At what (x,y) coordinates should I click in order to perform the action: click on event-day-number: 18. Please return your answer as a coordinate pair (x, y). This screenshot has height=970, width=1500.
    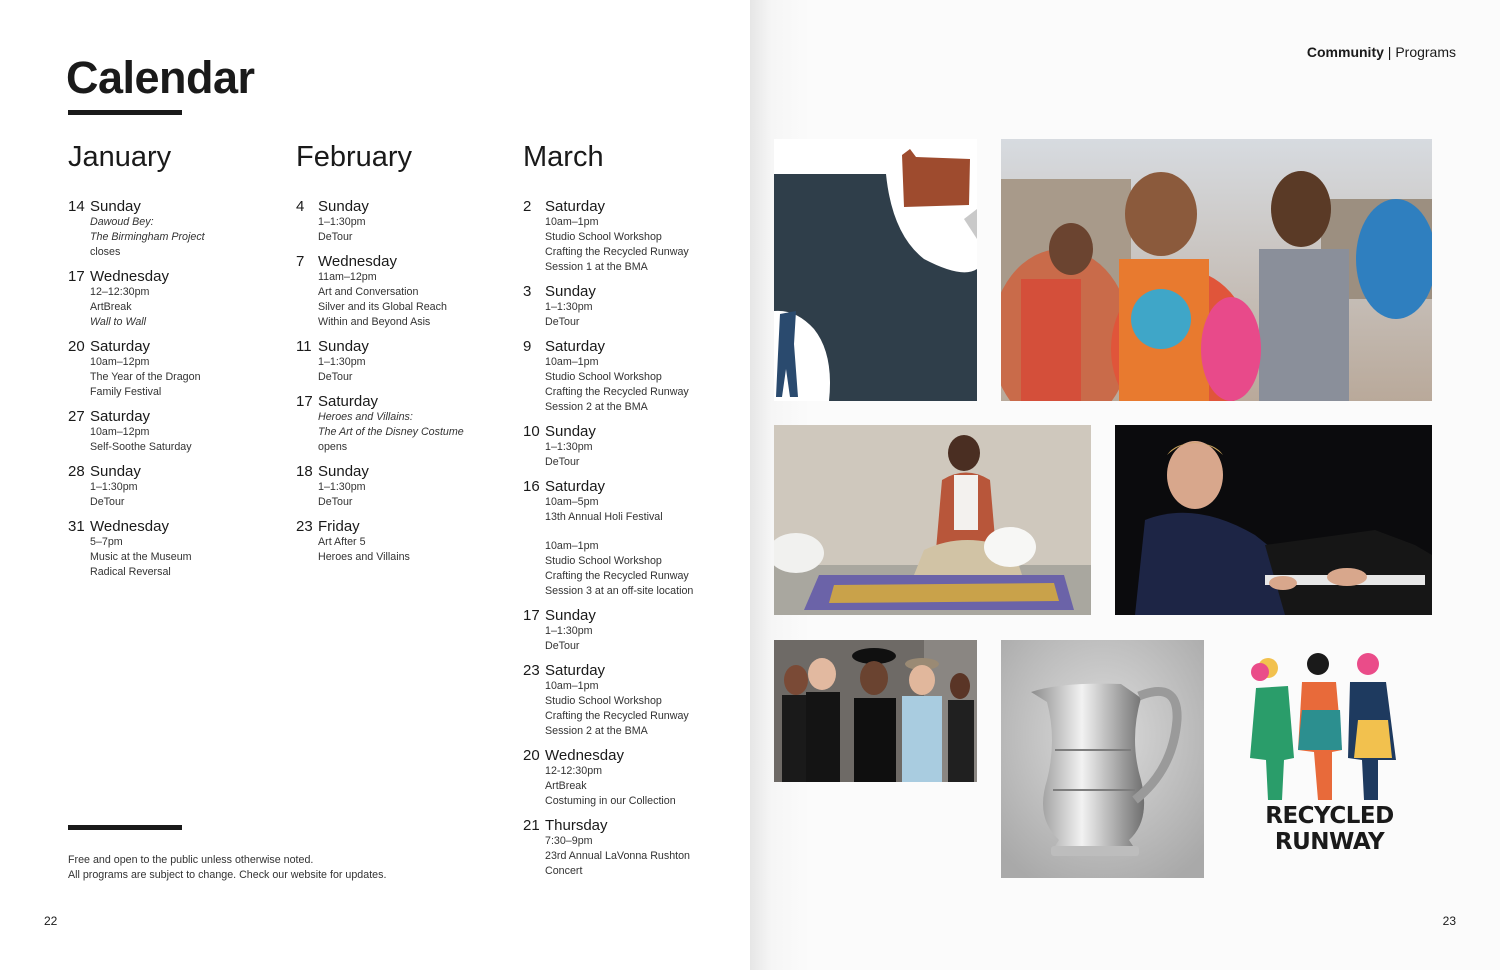
    Looking at the image, I should click on (304, 471).